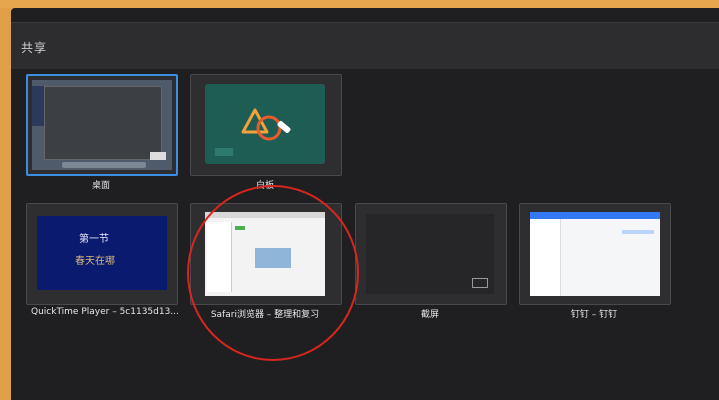 This screenshot has width=719, height=400. I want to click on share-tile-whiteboard, so click(266, 125).